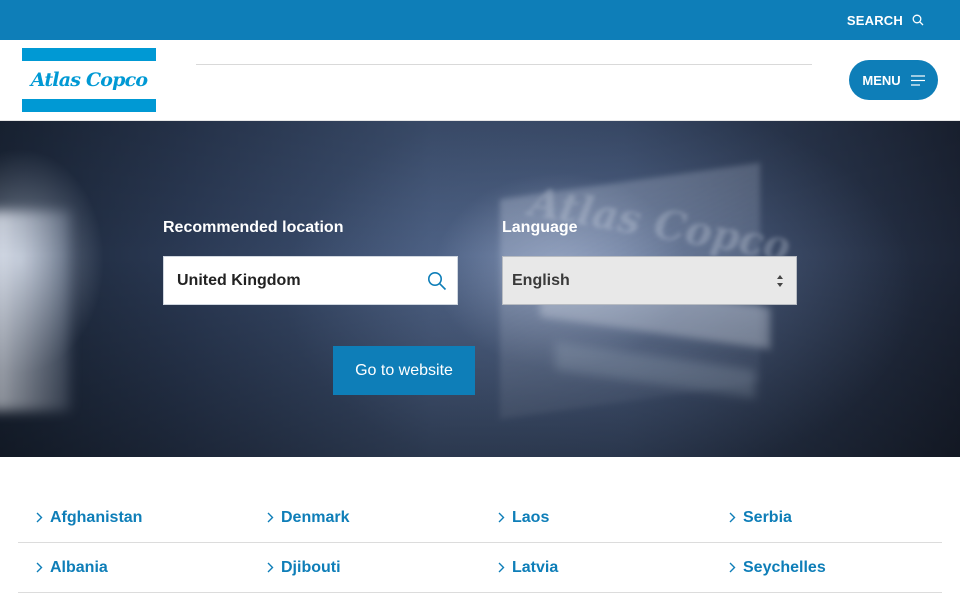  What do you see at coordinates (767, 517) in the screenshot?
I see `country-name: Serbia` at bounding box center [767, 517].